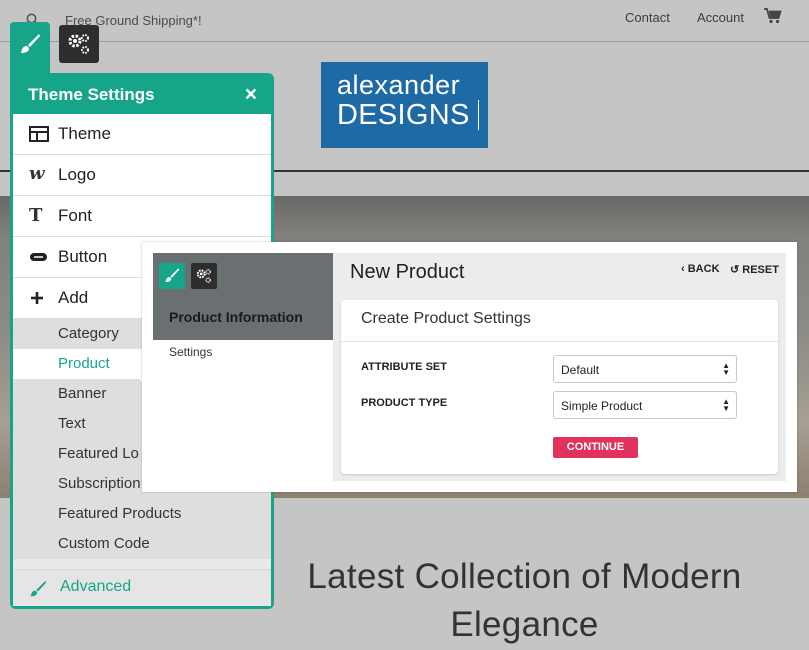  What do you see at coordinates (135, 369) in the screenshot?
I see `popover-pointer` at bounding box center [135, 369].